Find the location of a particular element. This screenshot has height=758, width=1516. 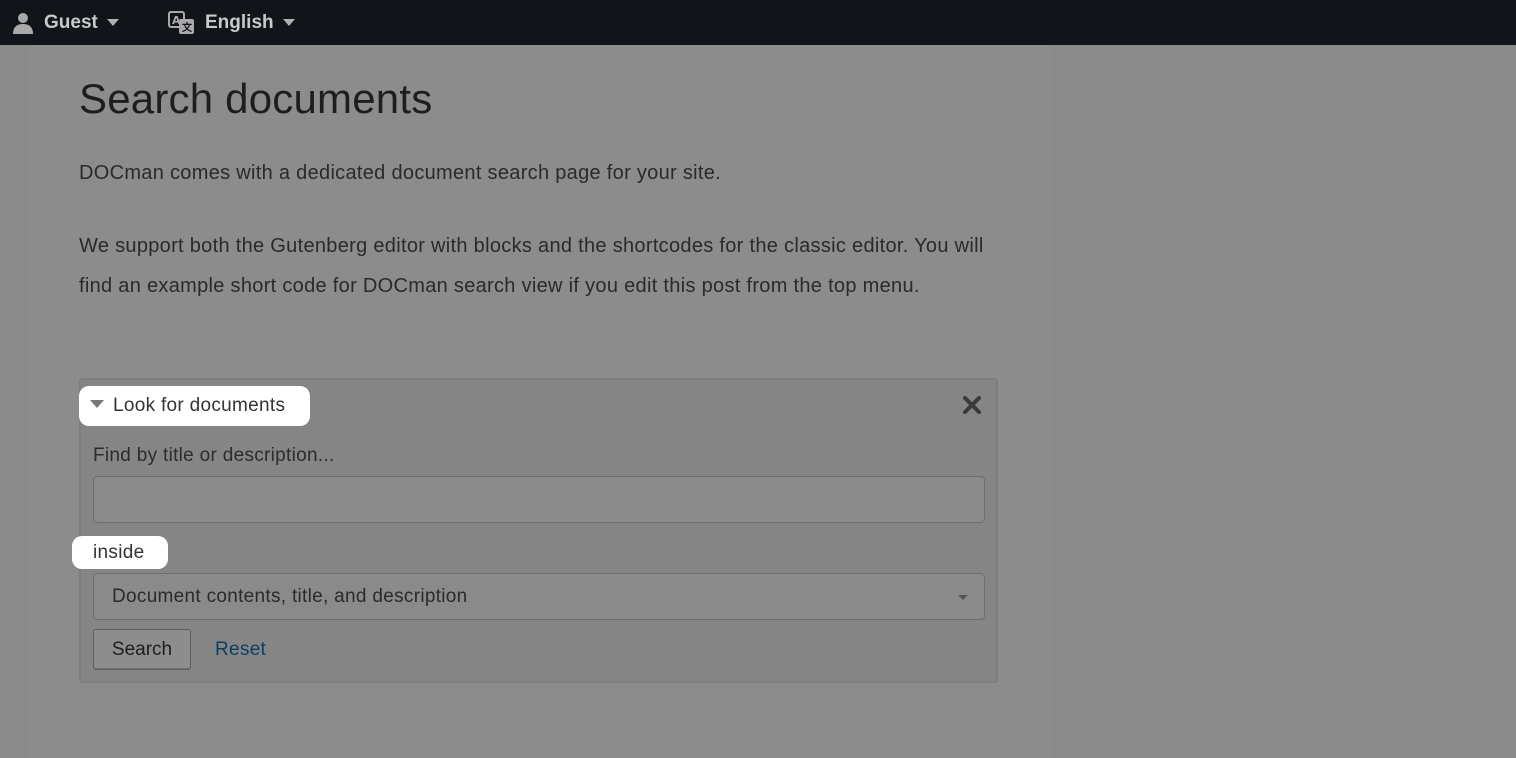

user-icon is located at coordinates (23, 23).